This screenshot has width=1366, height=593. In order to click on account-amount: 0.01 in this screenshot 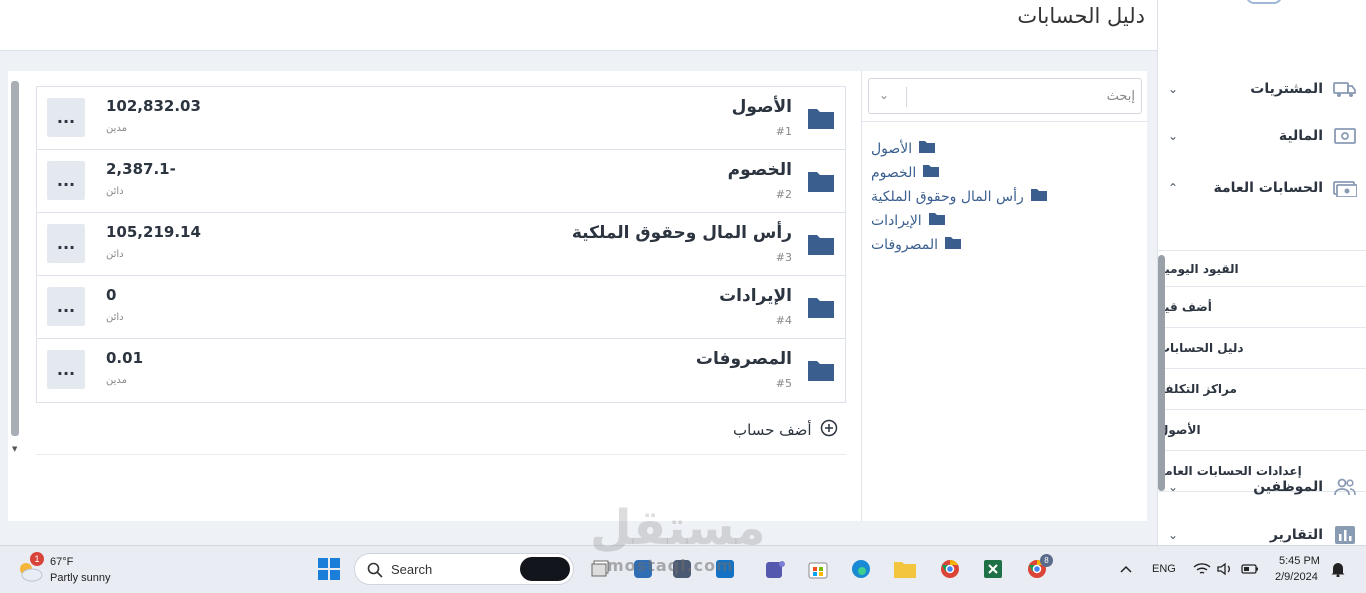, I will do `click(125, 358)`.